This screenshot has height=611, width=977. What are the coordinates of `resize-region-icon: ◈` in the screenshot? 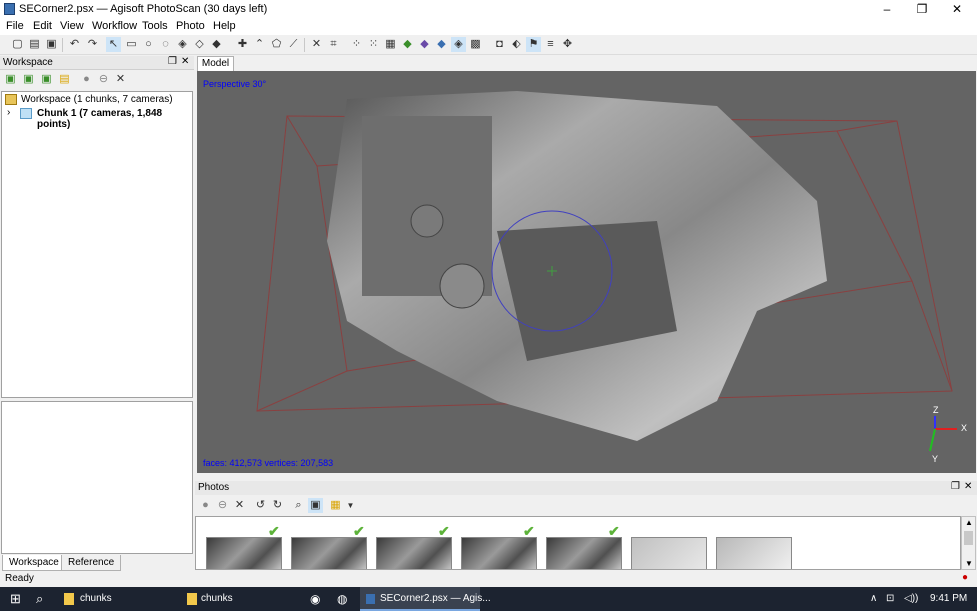 It's located at (182, 44).